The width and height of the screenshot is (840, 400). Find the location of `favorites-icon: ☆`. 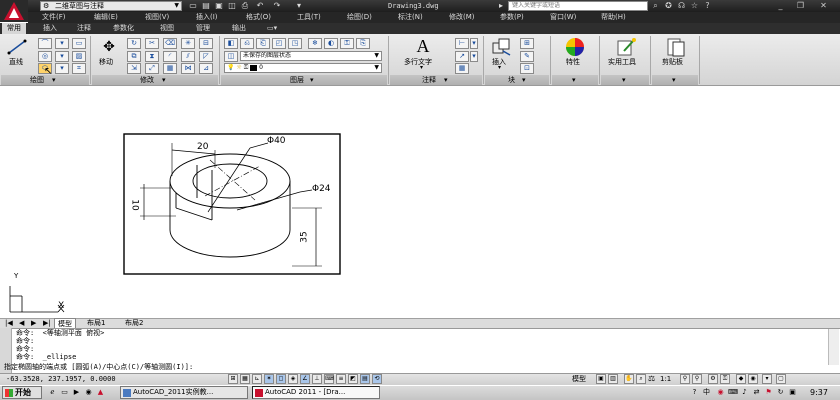

favorites-icon: ☆ is located at coordinates (694, 6).